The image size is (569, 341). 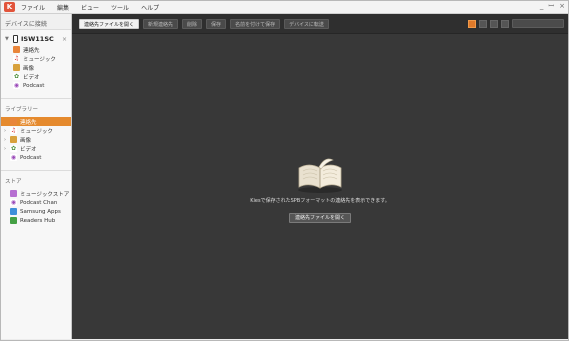 I want to click on search-input, so click(x=538, y=23).